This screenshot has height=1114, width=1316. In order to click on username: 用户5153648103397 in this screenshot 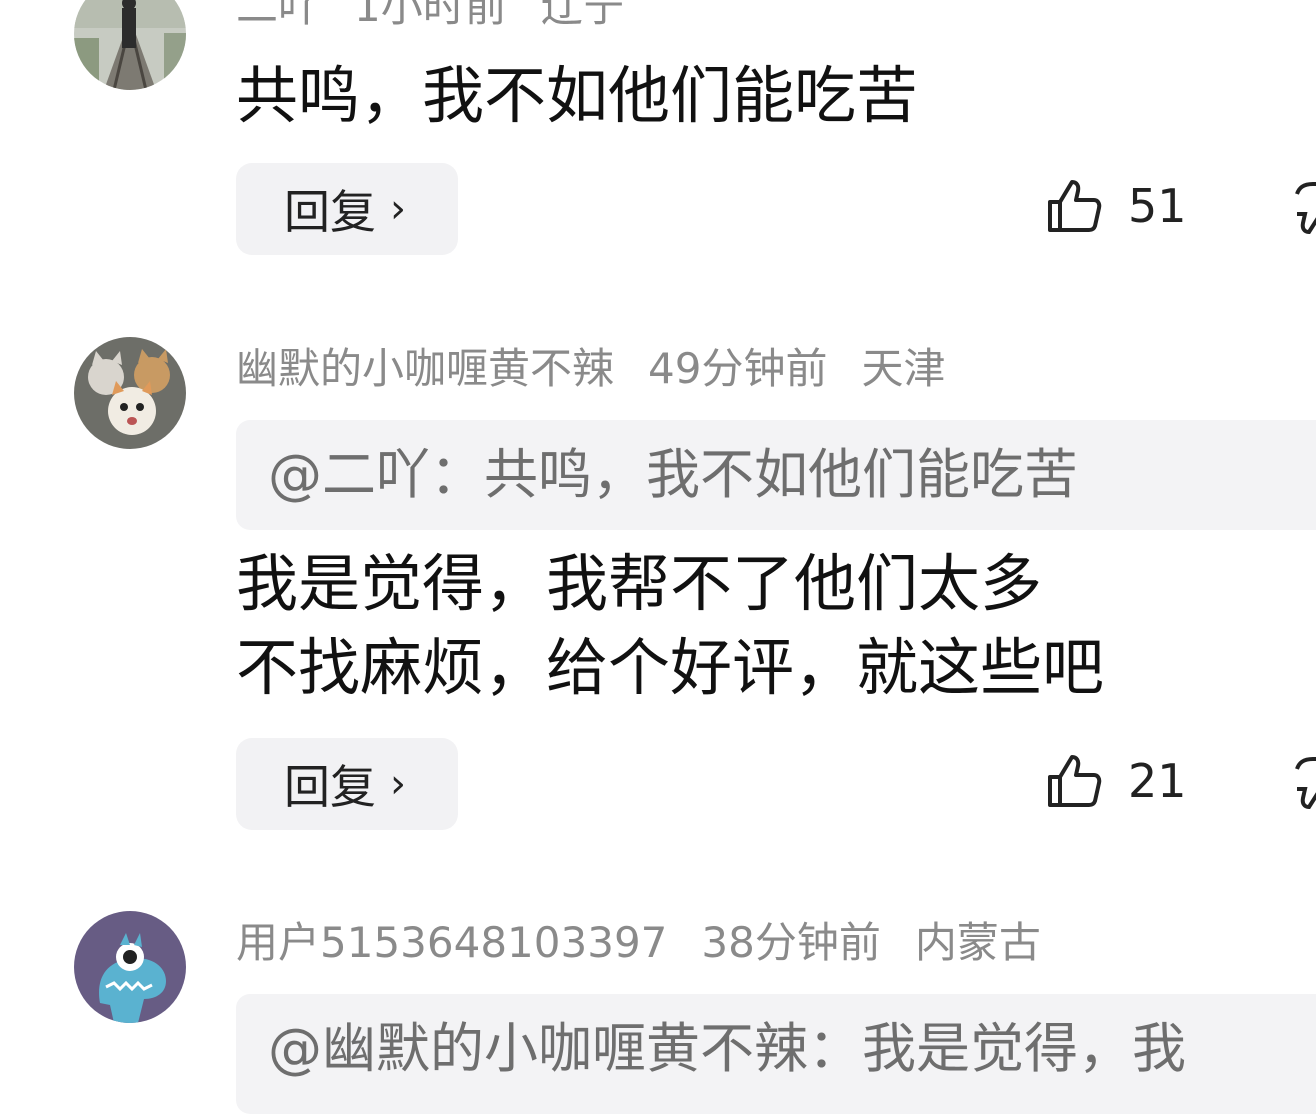, I will do `click(451, 942)`.